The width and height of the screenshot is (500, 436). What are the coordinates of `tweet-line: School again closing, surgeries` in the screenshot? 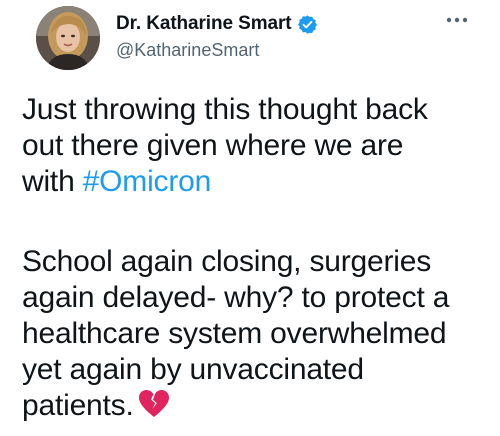 It's located at (227, 261).